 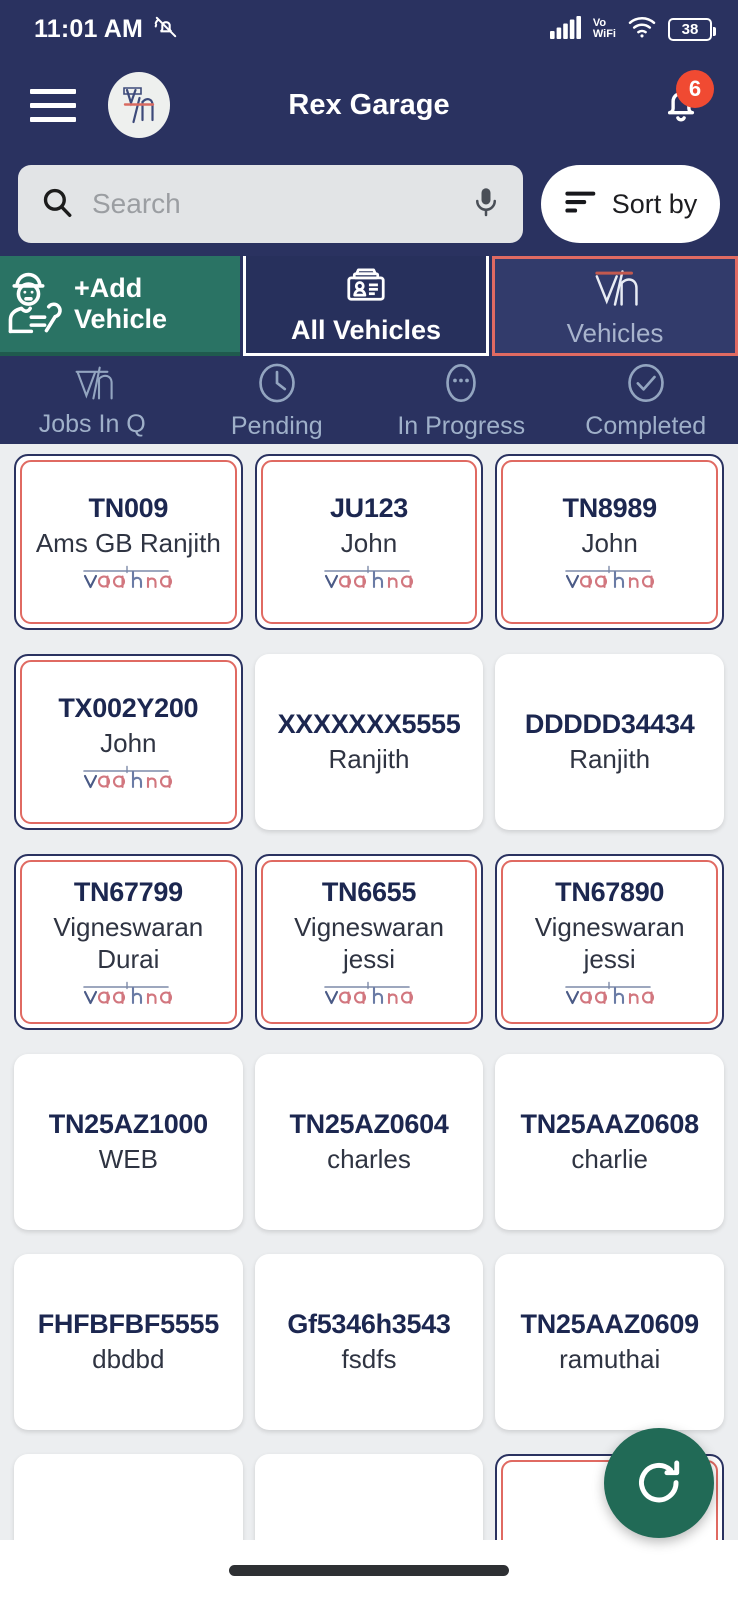 I want to click on vehicle-card-inner-border: TN67799 Vigneswaran Durai, so click(x=128, y=942).